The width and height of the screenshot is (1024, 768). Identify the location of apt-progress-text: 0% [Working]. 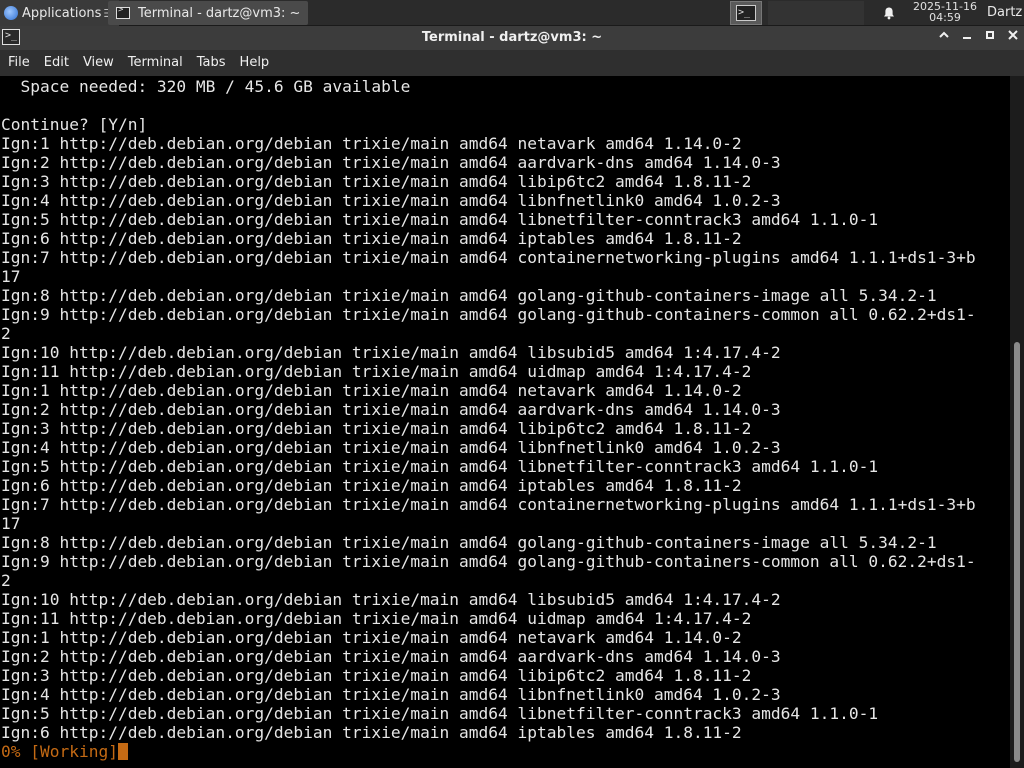
(59, 751).